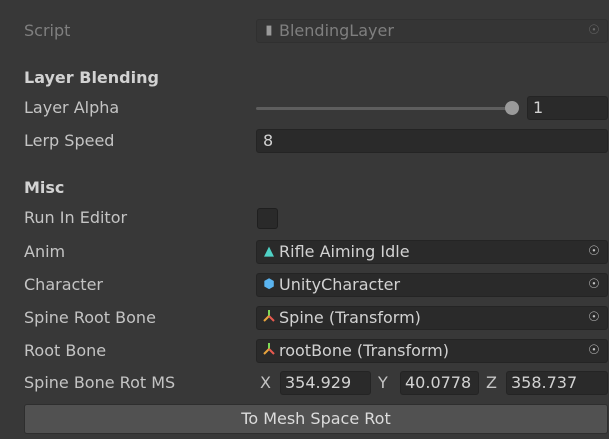 This screenshot has width=609, height=439. What do you see at coordinates (91, 77) in the screenshot?
I see `layer-blending-header: Layer Blending` at bounding box center [91, 77].